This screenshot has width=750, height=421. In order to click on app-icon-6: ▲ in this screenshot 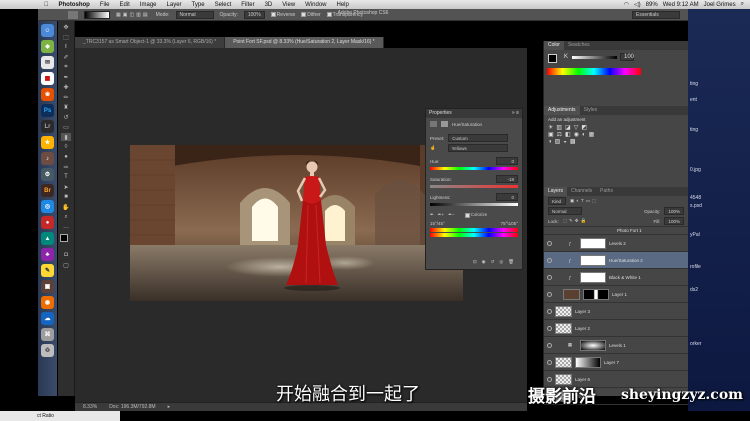, I will do `click(47, 238)`.